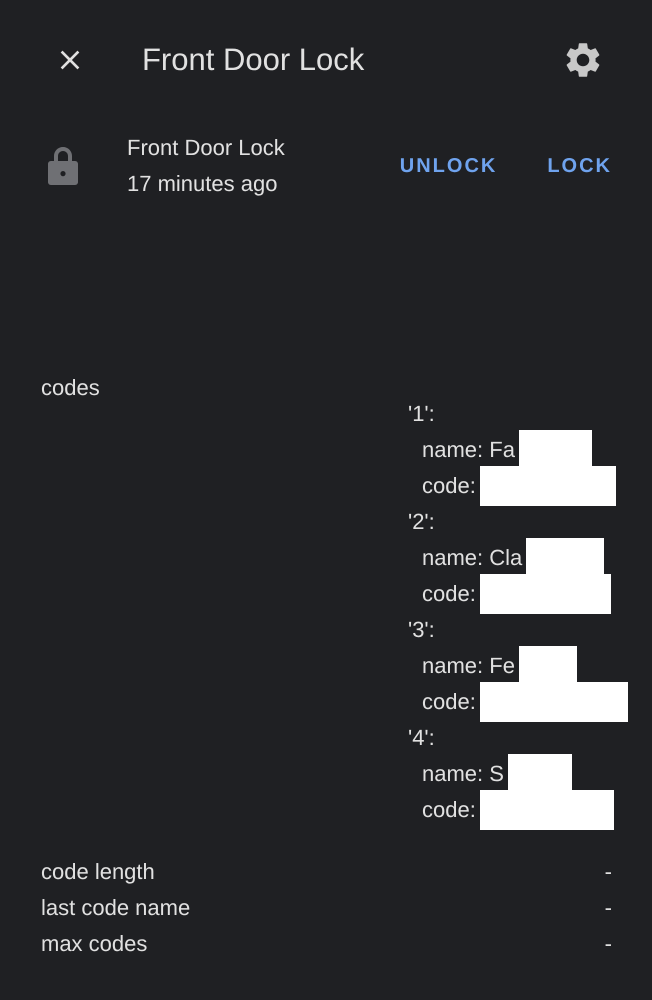 The height and width of the screenshot is (1000, 652). Describe the element at coordinates (94, 944) in the screenshot. I see `attribute-label: max codes` at that location.